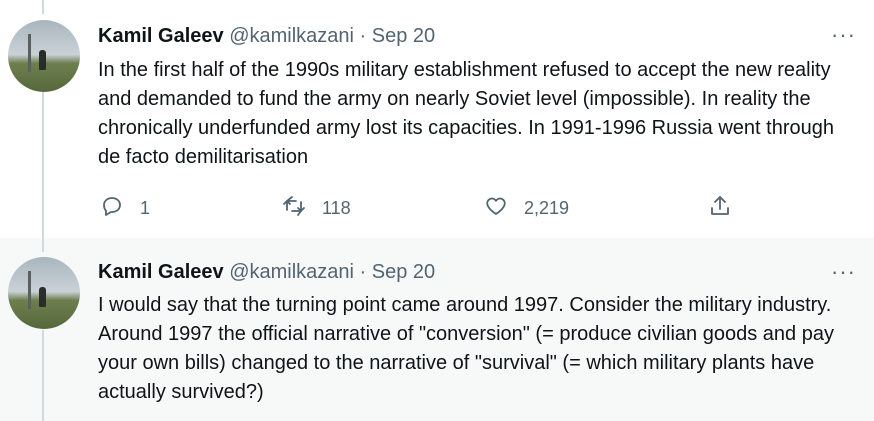  I want to click on share-button, so click(720, 208).